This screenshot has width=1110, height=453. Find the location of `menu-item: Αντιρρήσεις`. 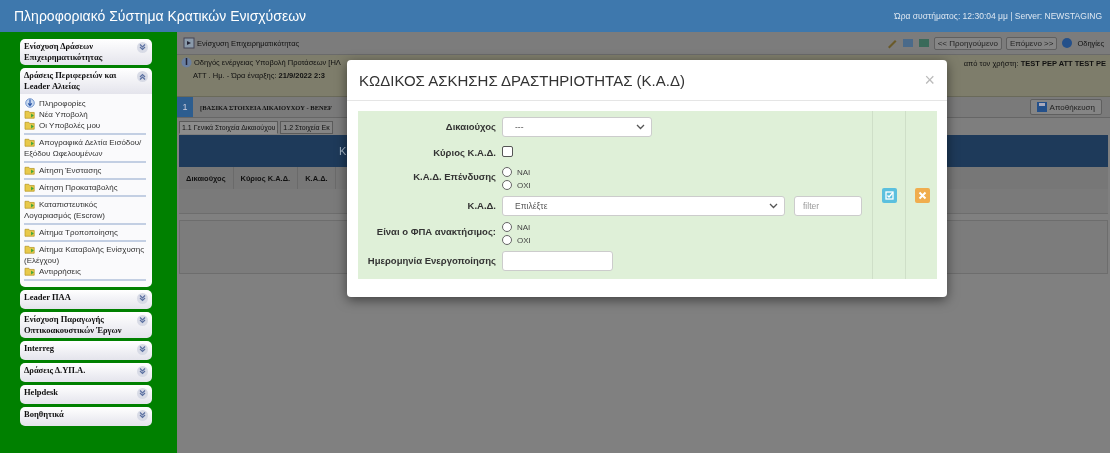

menu-item: Αντιρρήσεις is located at coordinates (85, 271).